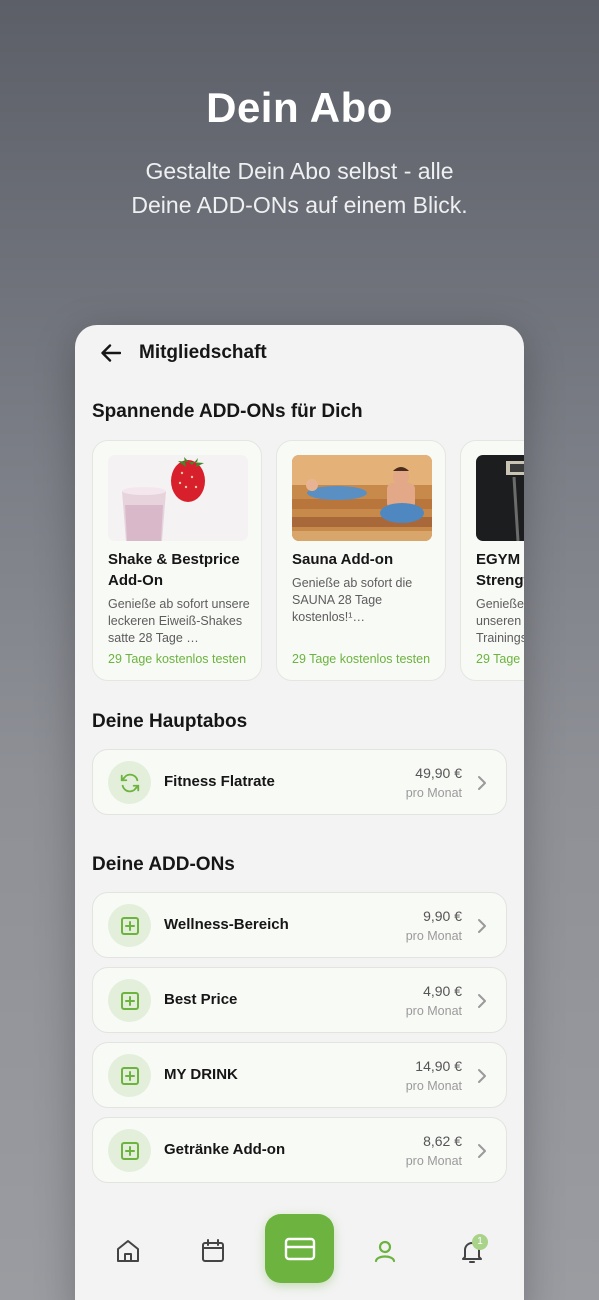 This screenshot has width=599, height=1300. Describe the element at coordinates (174, 570) in the screenshot. I see `promo-title: Shake & Bestprice Add-On` at that location.